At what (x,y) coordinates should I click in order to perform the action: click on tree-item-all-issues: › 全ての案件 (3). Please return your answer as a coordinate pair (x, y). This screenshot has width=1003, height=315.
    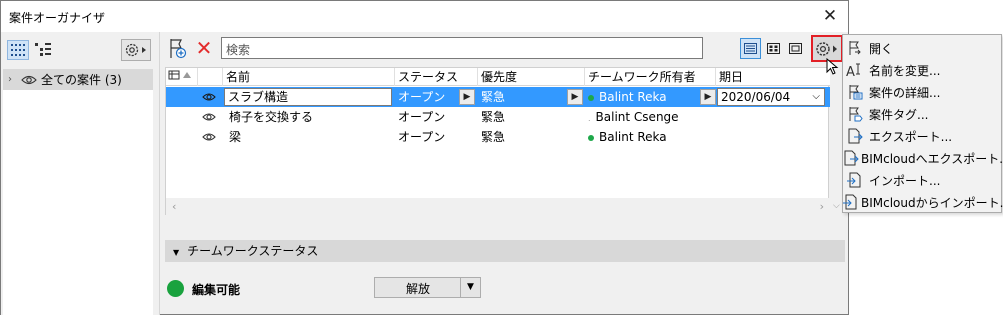
    Looking at the image, I should click on (78, 79).